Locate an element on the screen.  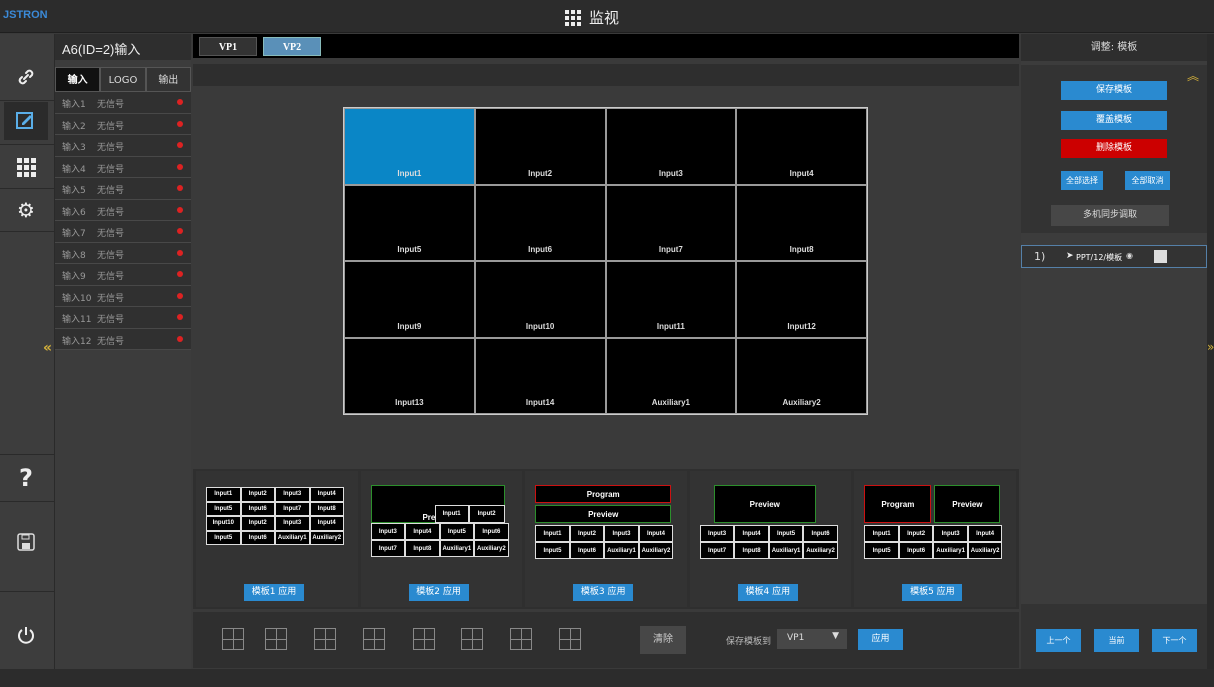
input-row: 输入10 无信号 is located at coordinates (123, 296).